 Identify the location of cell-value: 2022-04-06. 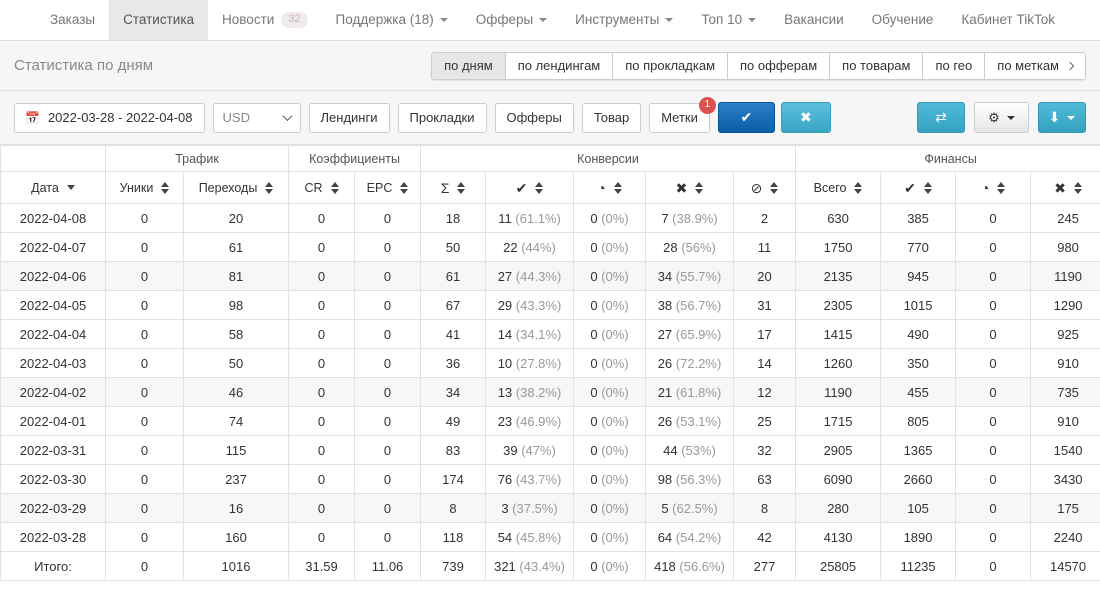
(53, 276).